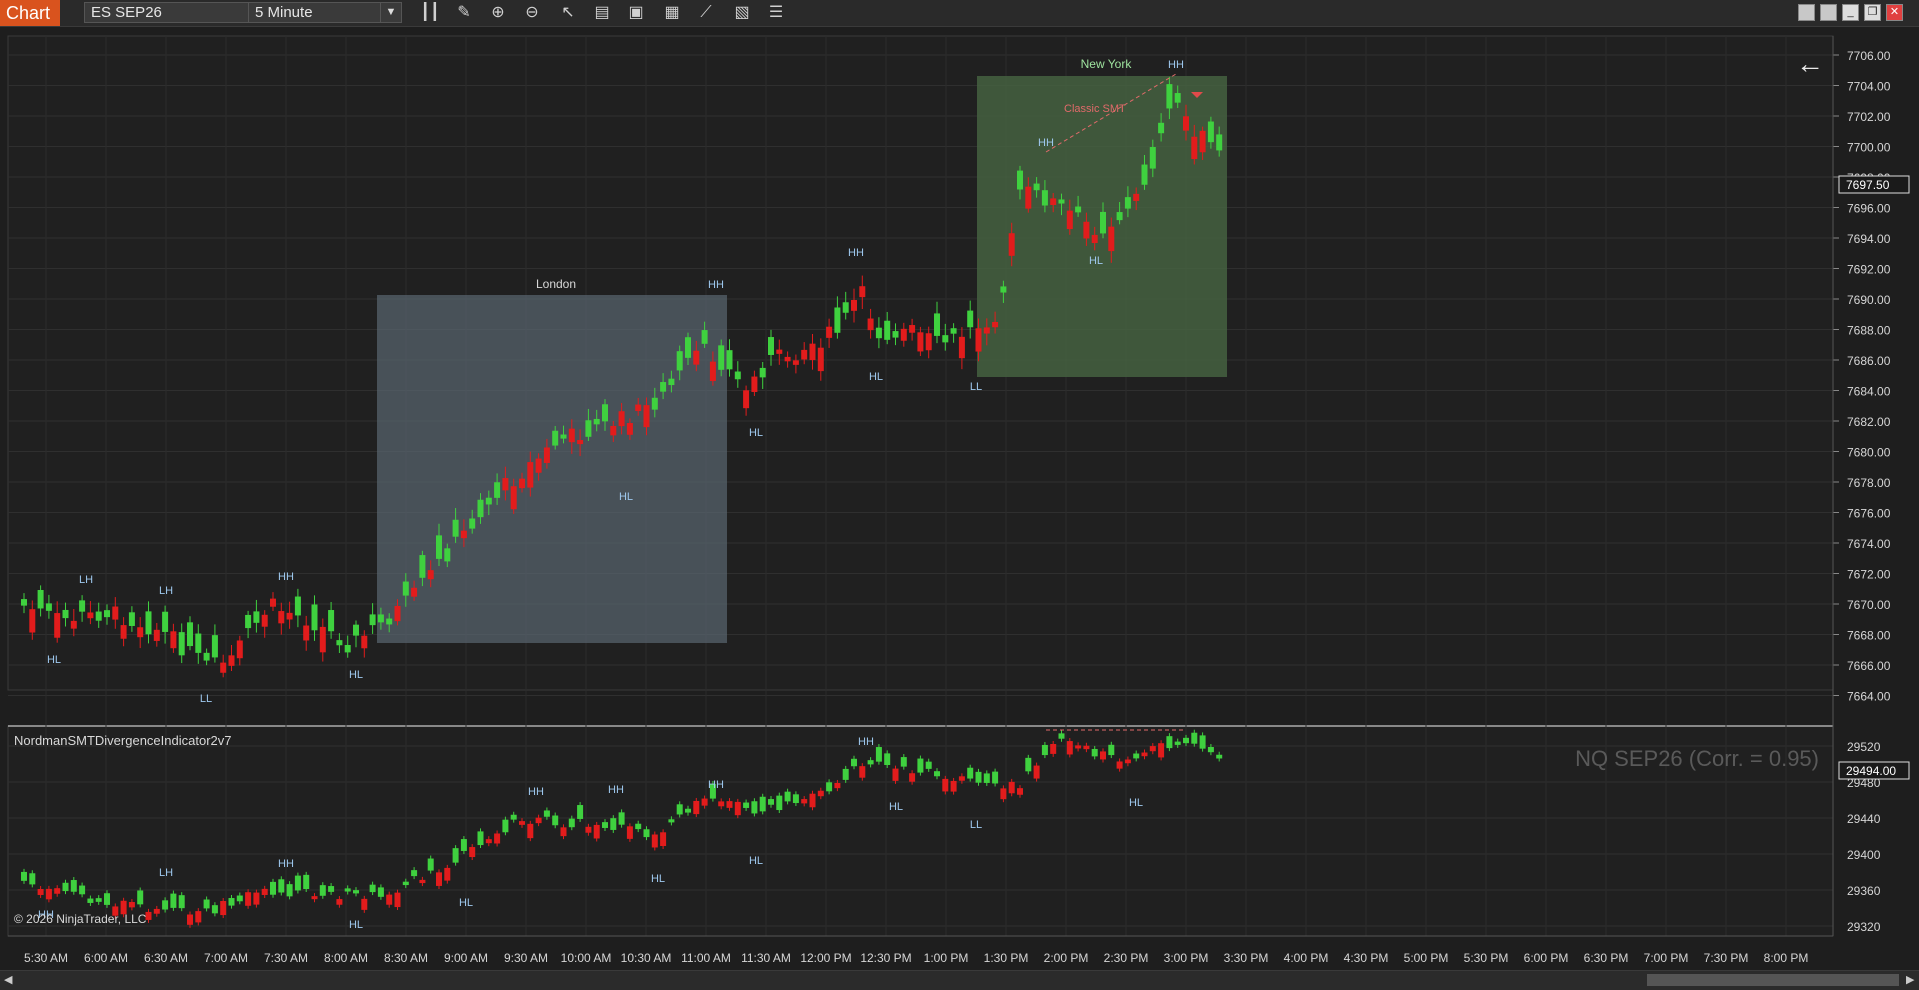  What do you see at coordinates (636, 13) in the screenshot?
I see `template-icon: ▣` at bounding box center [636, 13].